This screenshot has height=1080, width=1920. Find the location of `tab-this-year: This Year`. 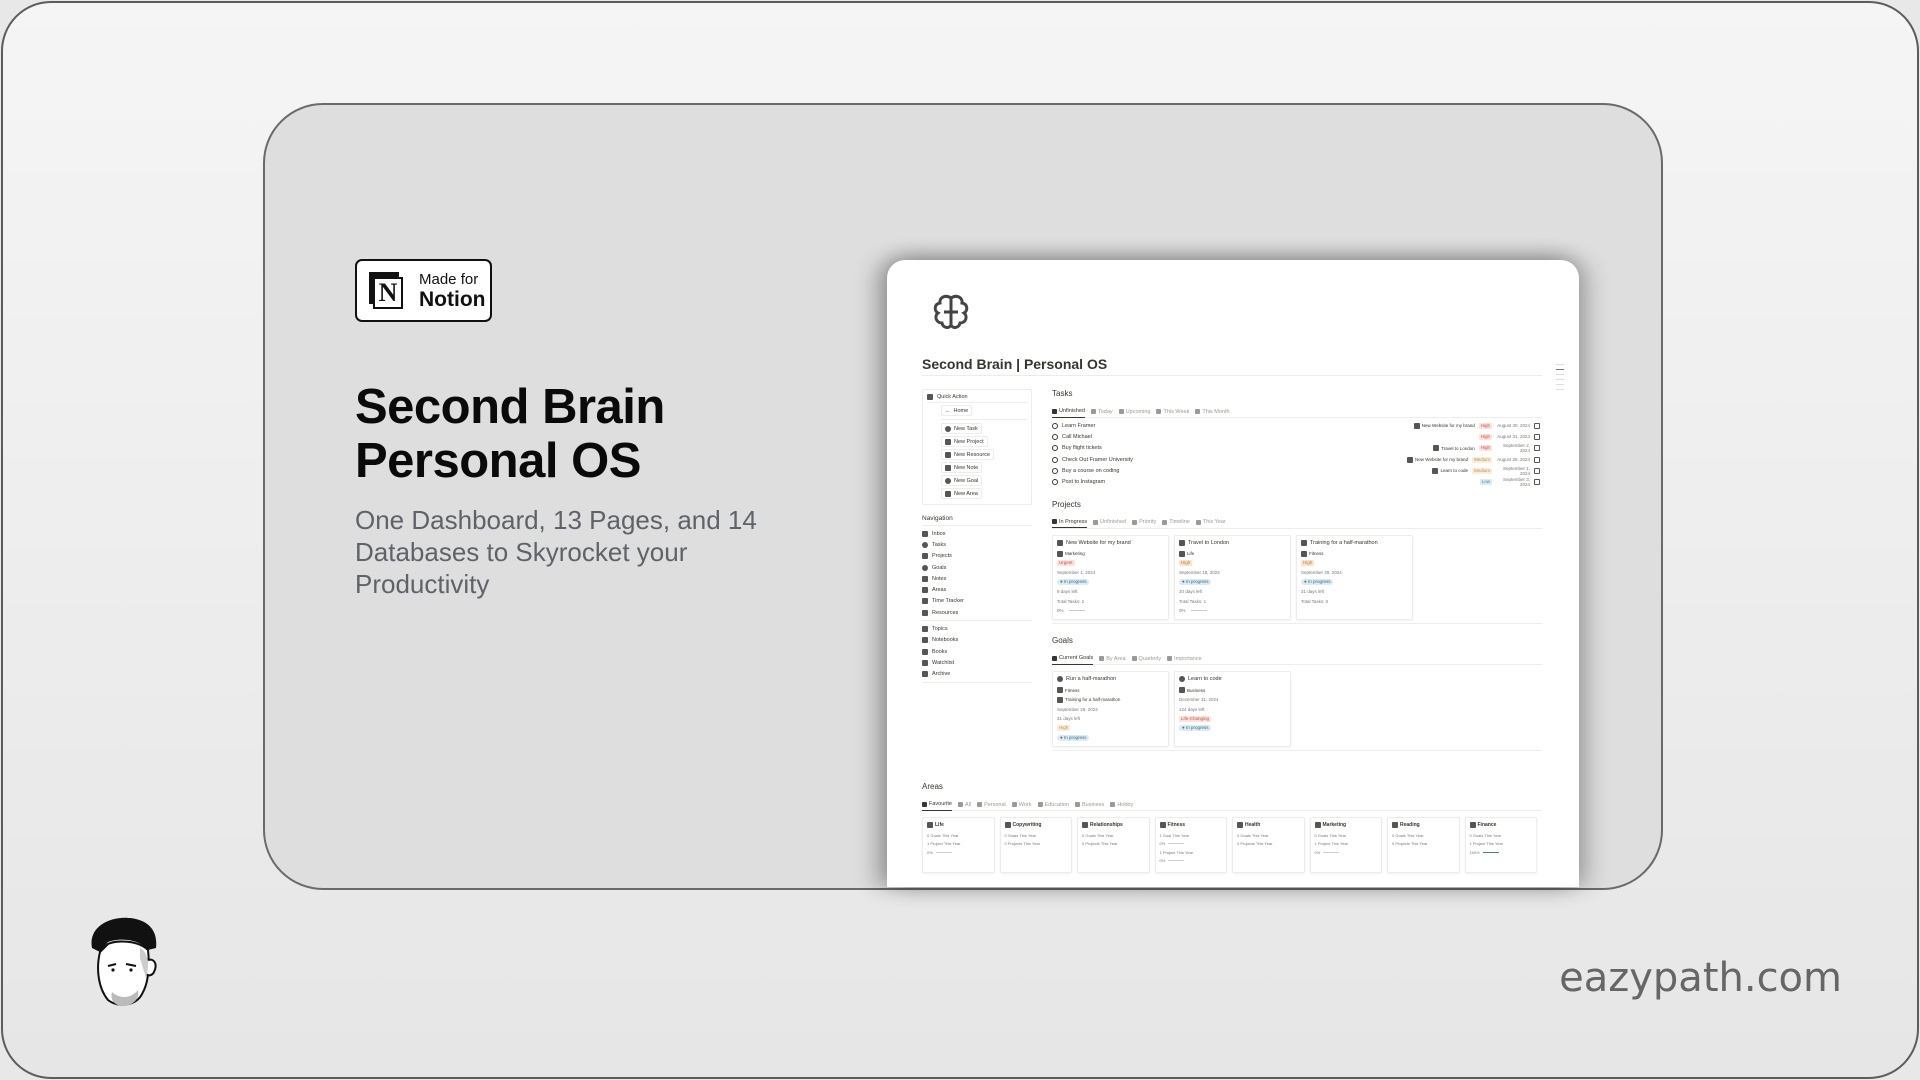

tab-this-year: This Year is located at coordinates (1210, 522).